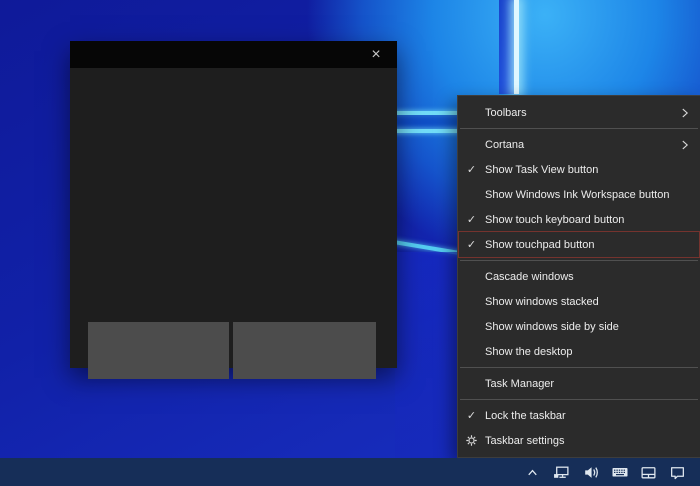 The height and width of the screenshot is (486, 700). Describe the element at coordinates (233, 54) in the screenshot. I see `window-titlebar: ×` at that location.